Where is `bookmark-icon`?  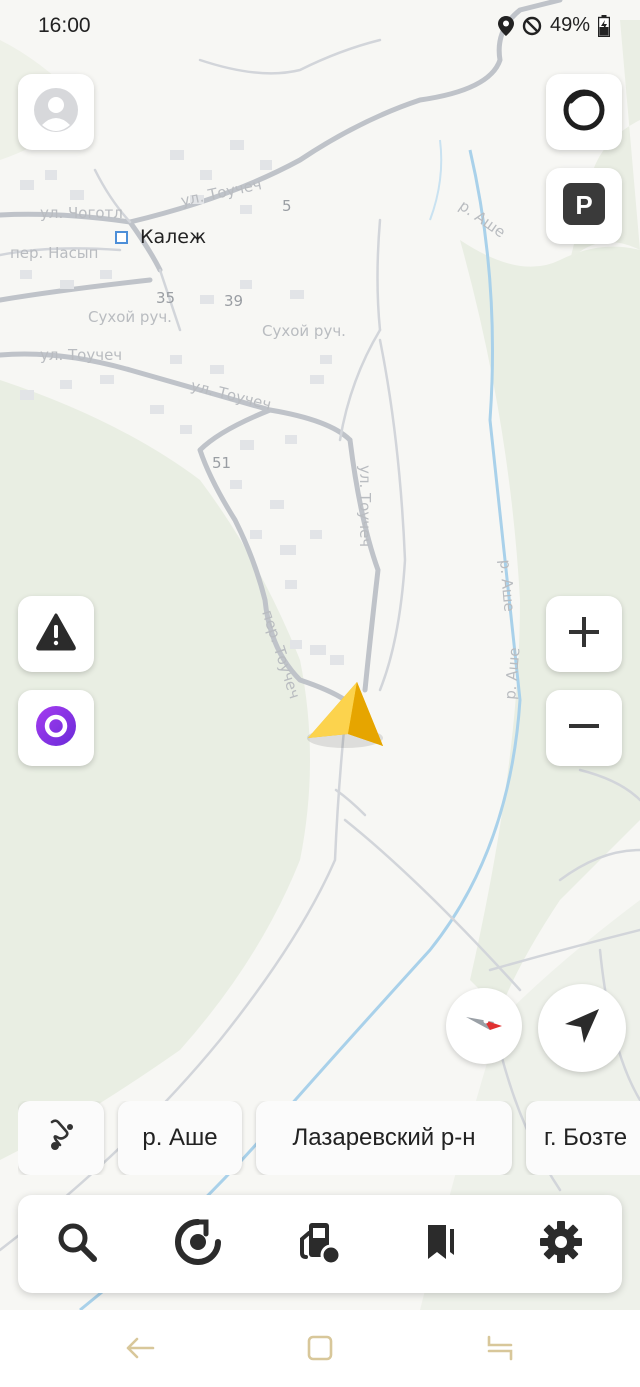
bookmark-icon is located at coordinates (440, 1244).